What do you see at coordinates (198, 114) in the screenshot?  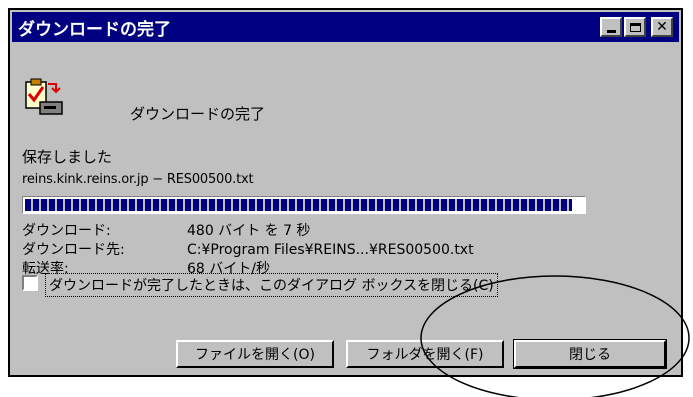 I see `dialog-header: ダウンロードの完了` at bounding box center [198, 114].